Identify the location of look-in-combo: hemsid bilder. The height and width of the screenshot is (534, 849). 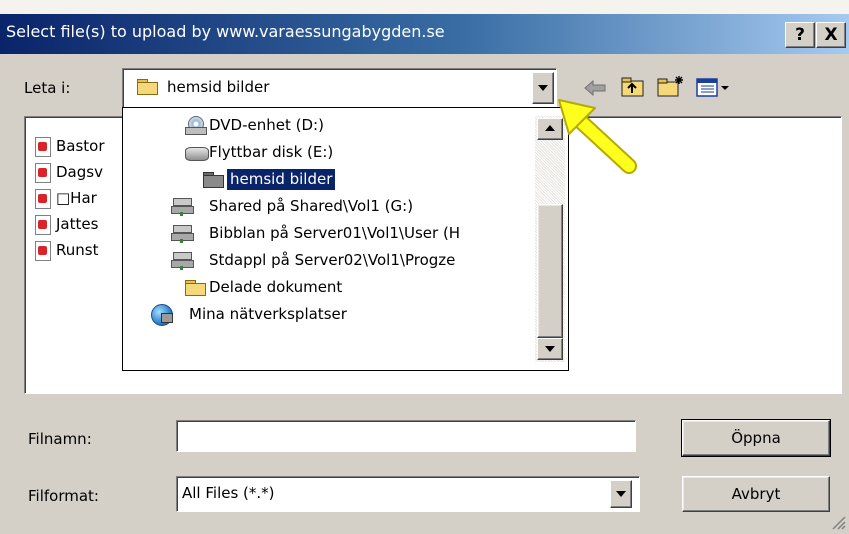
(339, 88).